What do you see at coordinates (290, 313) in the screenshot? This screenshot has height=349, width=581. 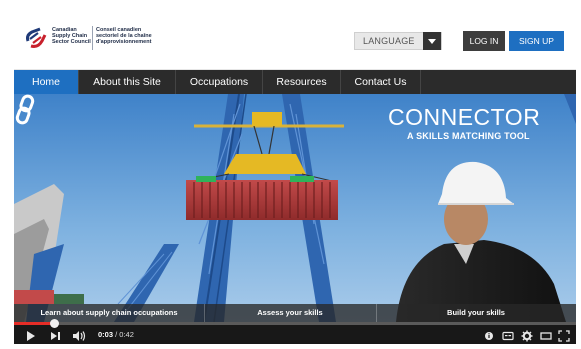 I see `cta-assess-skills: Assess your skills` at bounding box center [290, 313].